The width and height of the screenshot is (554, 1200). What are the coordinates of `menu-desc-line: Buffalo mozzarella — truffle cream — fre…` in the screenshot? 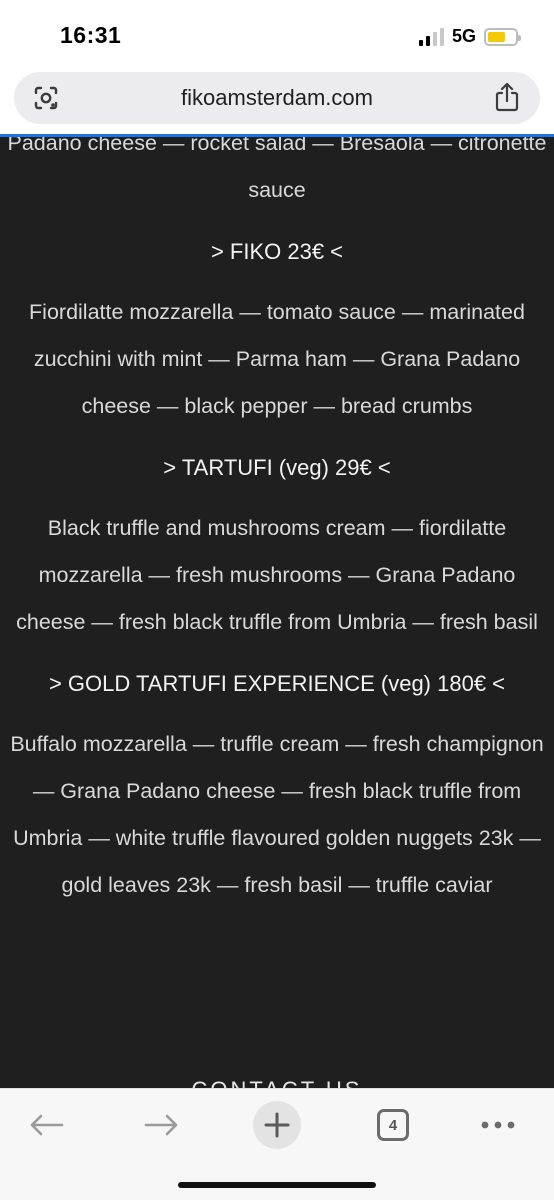 It's located at (277, 744).